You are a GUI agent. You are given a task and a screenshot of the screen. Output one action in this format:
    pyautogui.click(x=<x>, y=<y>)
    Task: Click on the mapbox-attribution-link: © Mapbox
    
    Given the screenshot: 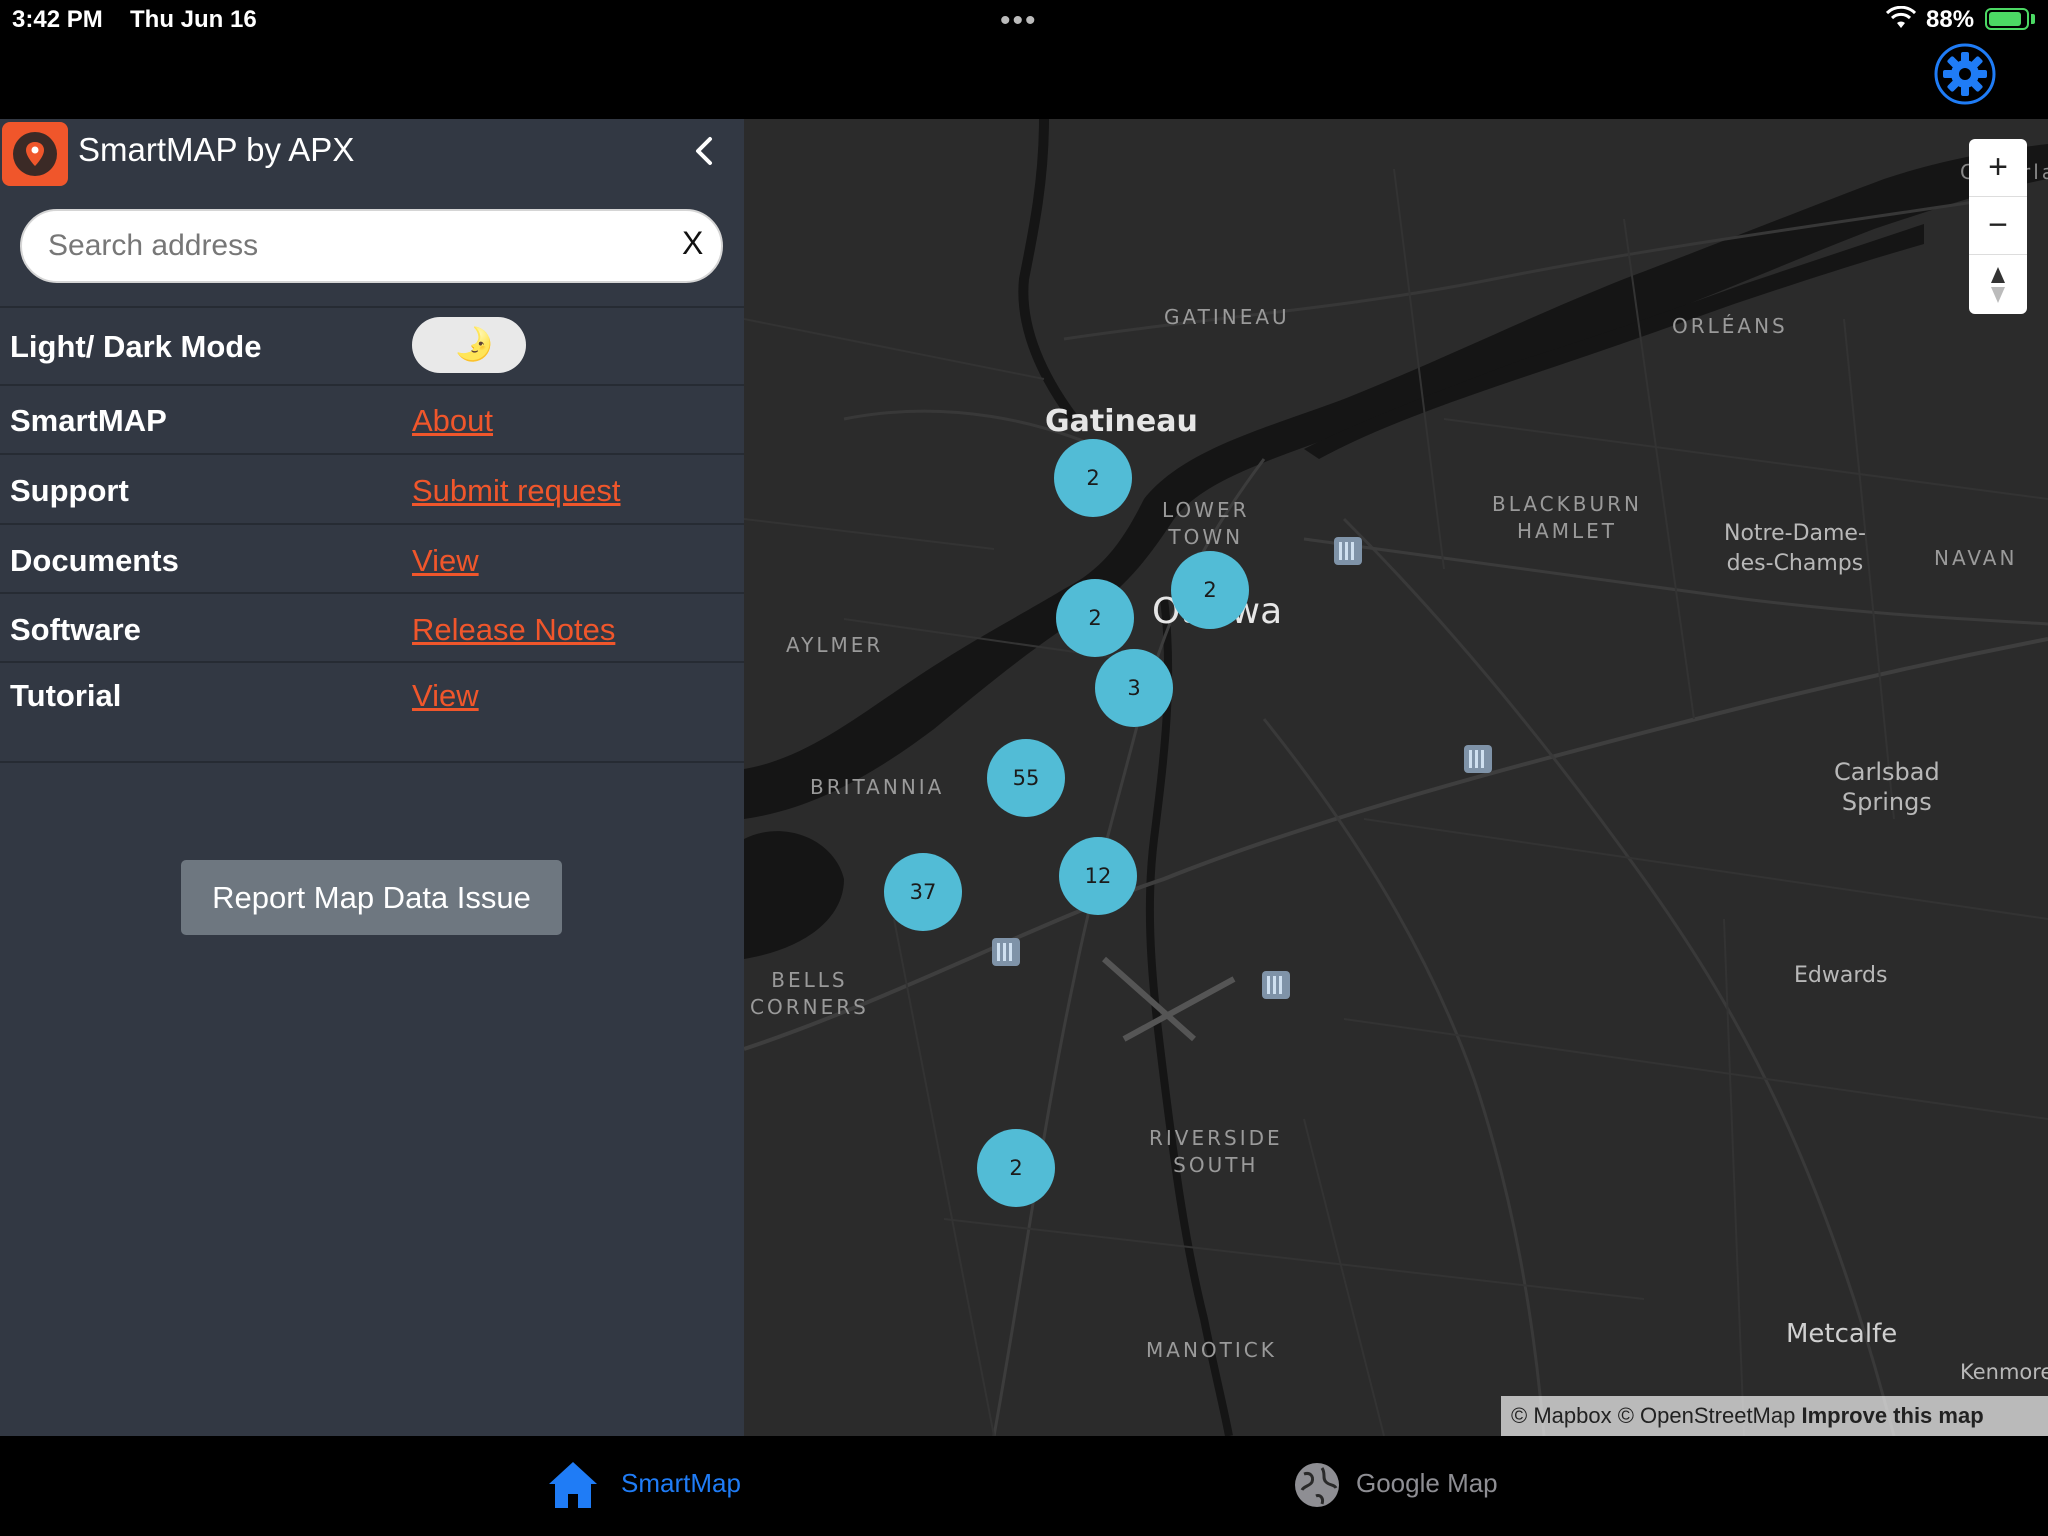 What is the action you would take?
    pyautogui.click(x=1561, y=1415)
    